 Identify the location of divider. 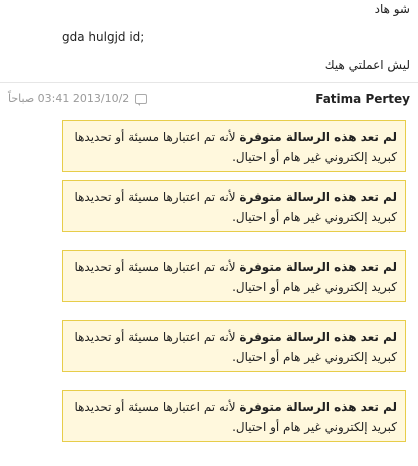
(209, 82).